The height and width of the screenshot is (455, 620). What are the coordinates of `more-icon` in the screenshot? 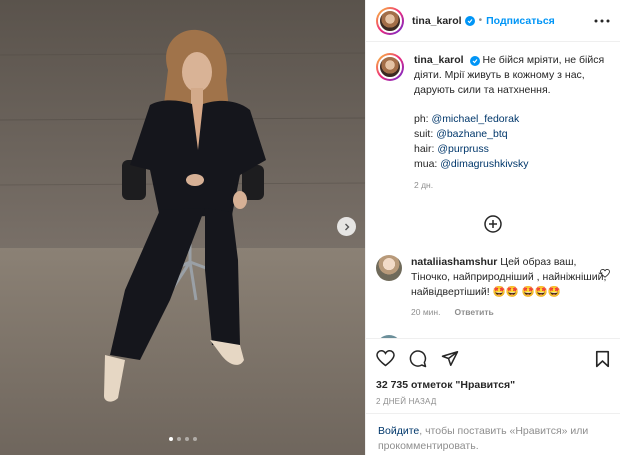 It's located at (602, 20).